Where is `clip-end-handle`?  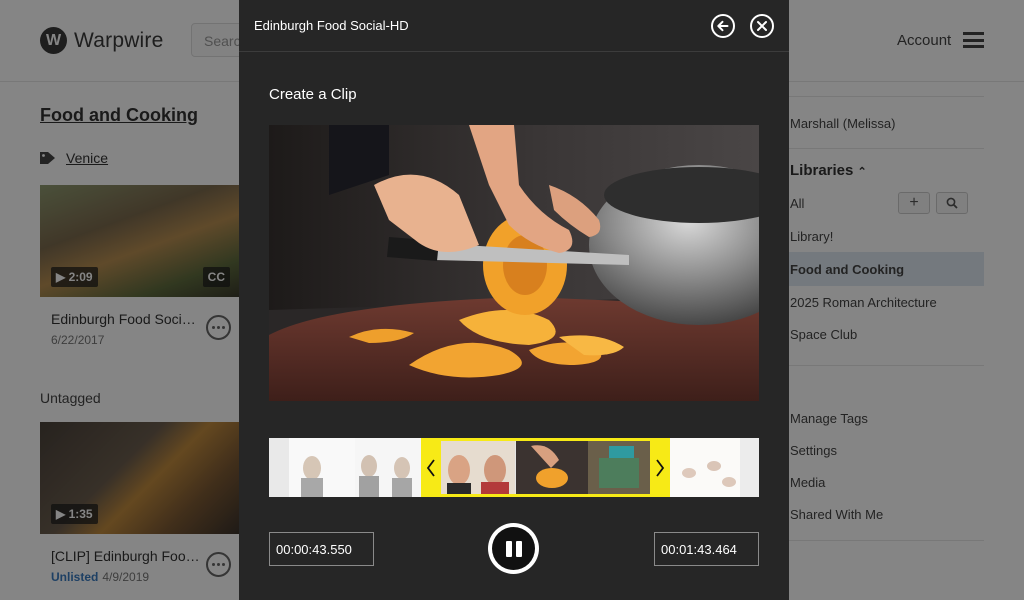 clip-end-handle is located at coordinates (660, 467).